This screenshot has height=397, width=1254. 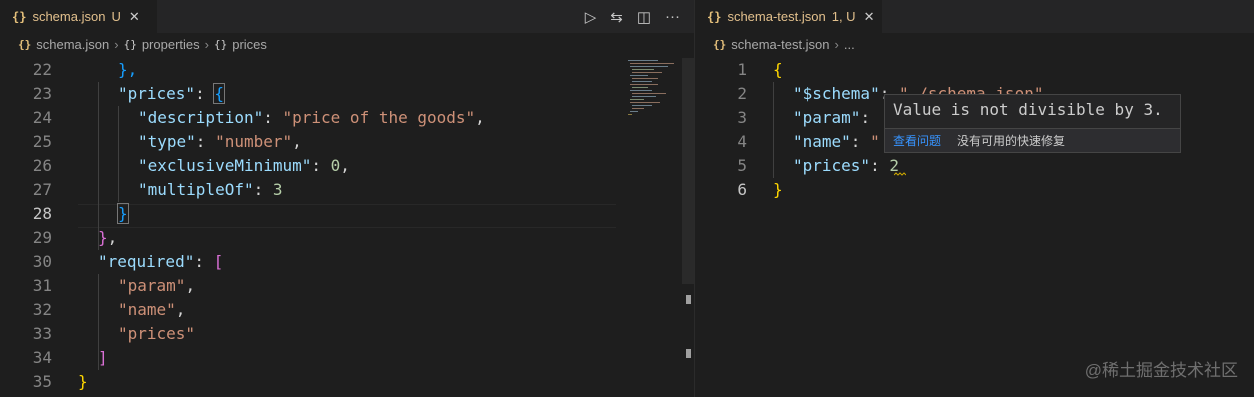 I want to click on line-number: 31, so click(x=42, y=285).